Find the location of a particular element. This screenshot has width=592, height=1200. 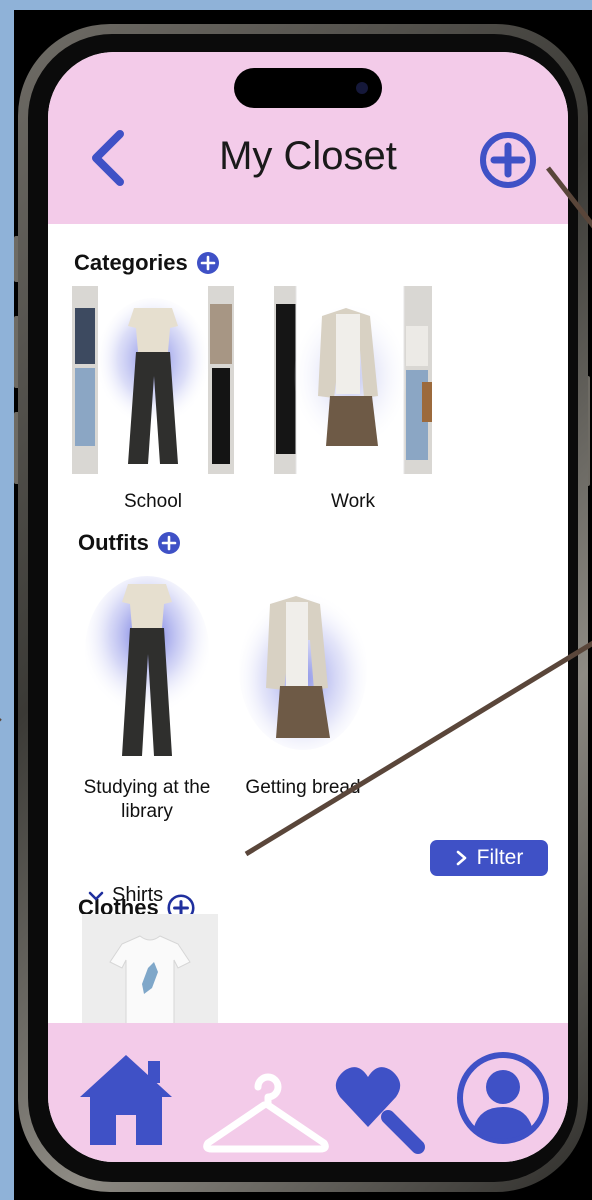

add-category-button is located at coordinates (208, 263).